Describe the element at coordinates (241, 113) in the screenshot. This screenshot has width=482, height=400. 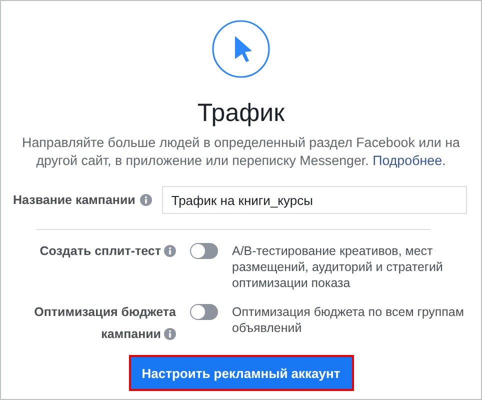
I see `page-title: Трафик` at that location.